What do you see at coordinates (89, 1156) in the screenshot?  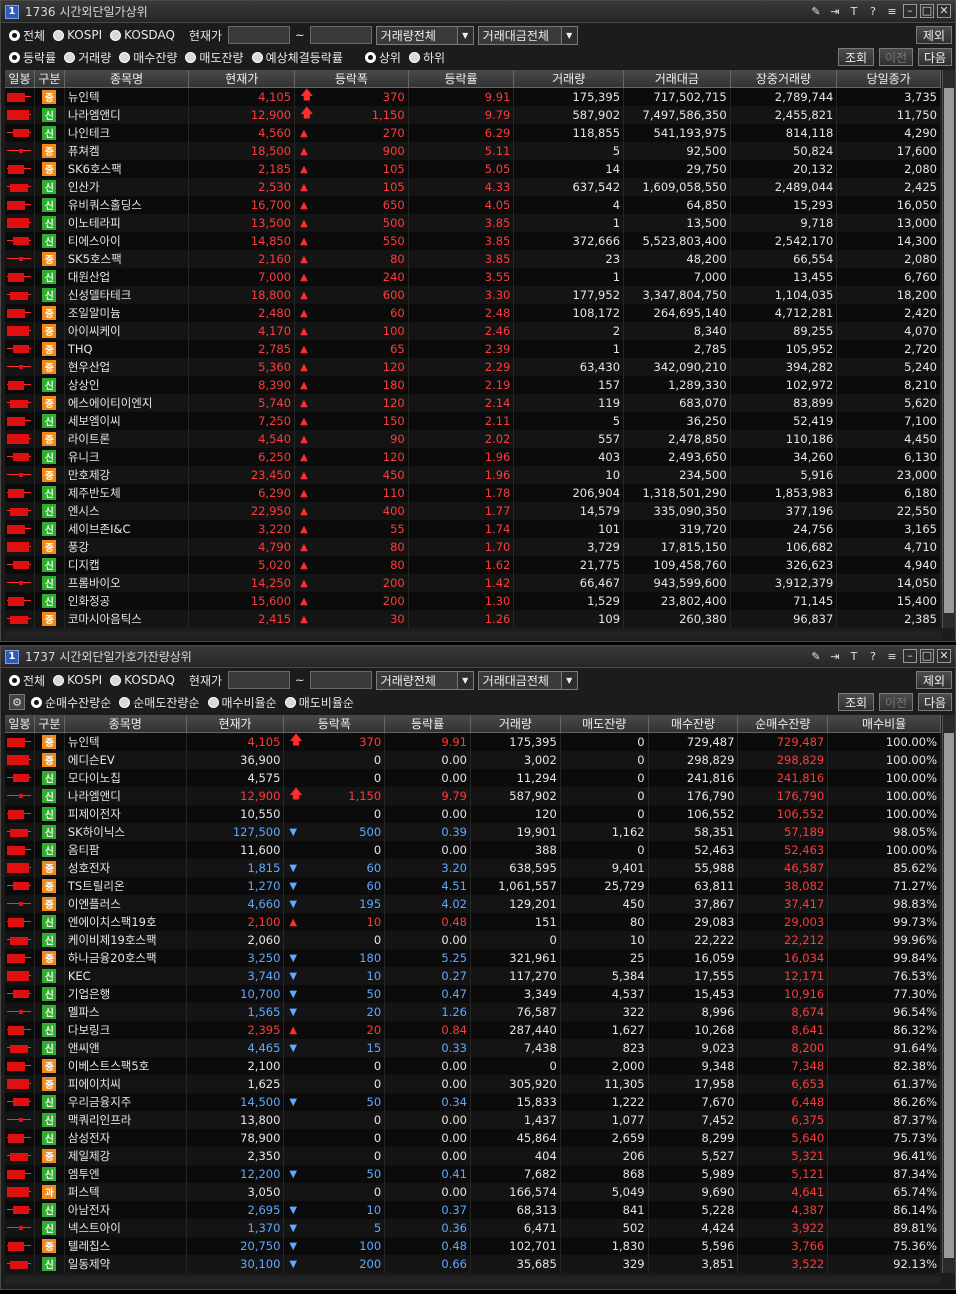 I see `stock-name: 제일제강` at bounding box center [89, 1156].